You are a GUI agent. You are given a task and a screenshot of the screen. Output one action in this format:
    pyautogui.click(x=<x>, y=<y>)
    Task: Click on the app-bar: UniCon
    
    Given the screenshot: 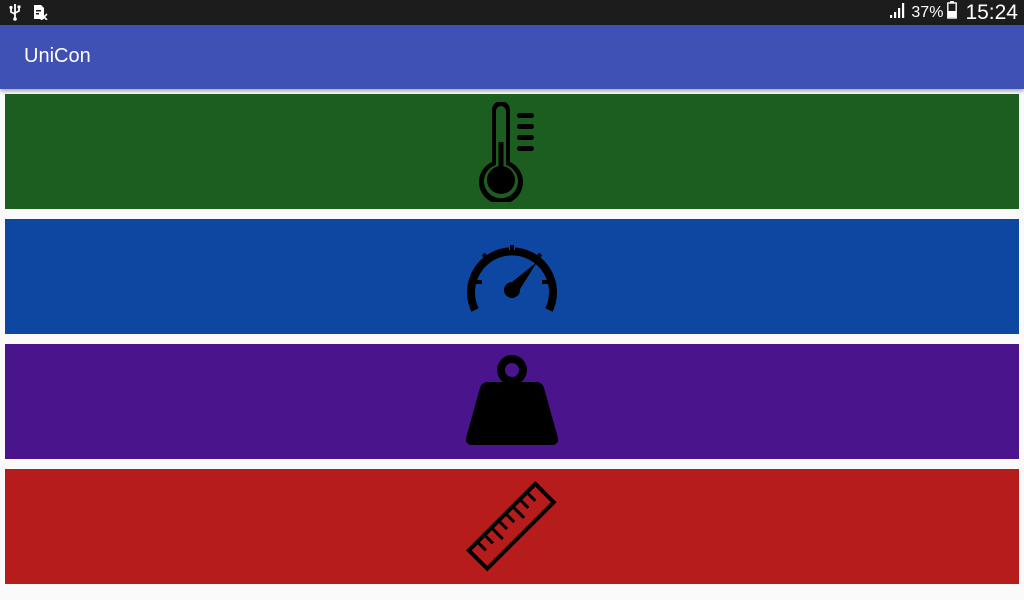 What is the action you would take?
    pyautogui.click(x=512, y=57)
    